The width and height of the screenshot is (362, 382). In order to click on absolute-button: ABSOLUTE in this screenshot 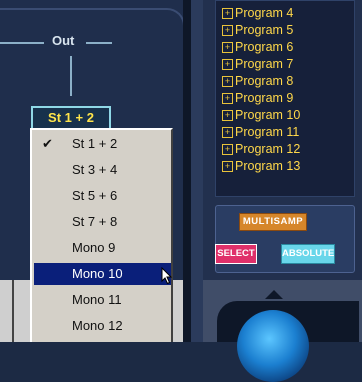, I will do `click(308, 254)`.